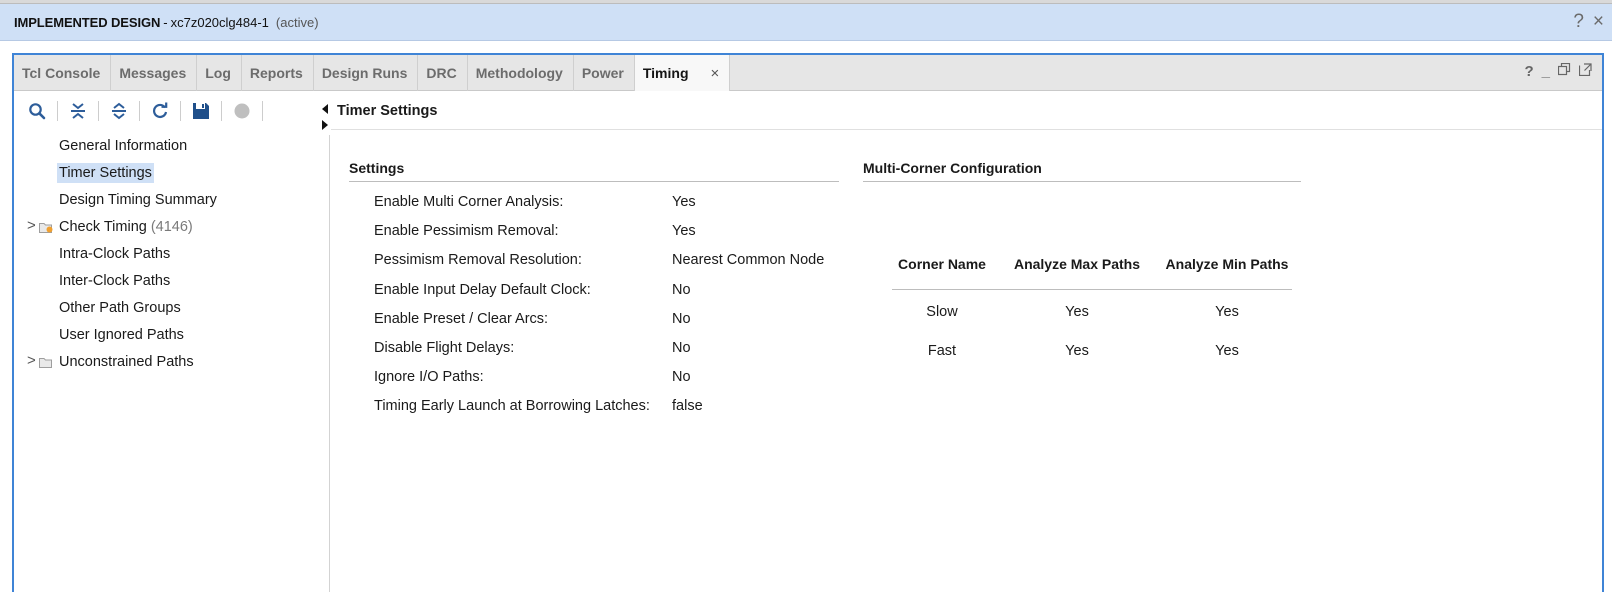  What do you see at coordinates (942, 264) in the screenshot?
I see `column-header: Corner Name` at bounding box center [942, 264].